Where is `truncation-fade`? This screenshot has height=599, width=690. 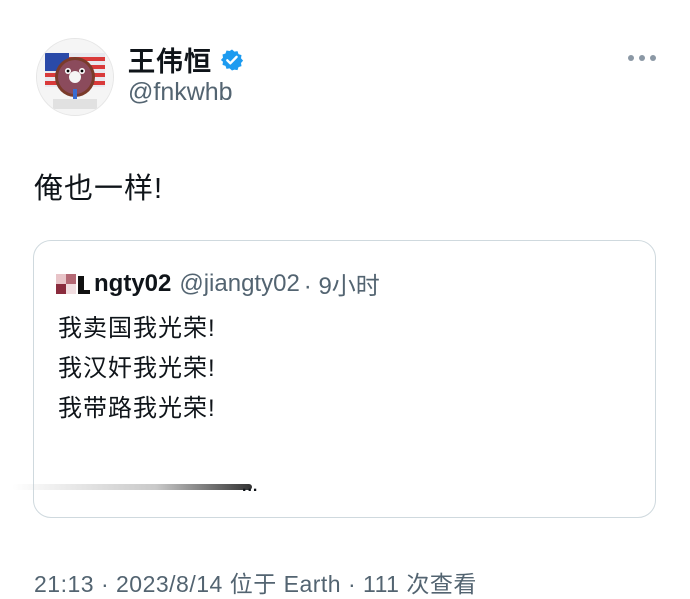
truncation-fade is located at coordinates (132, 487).